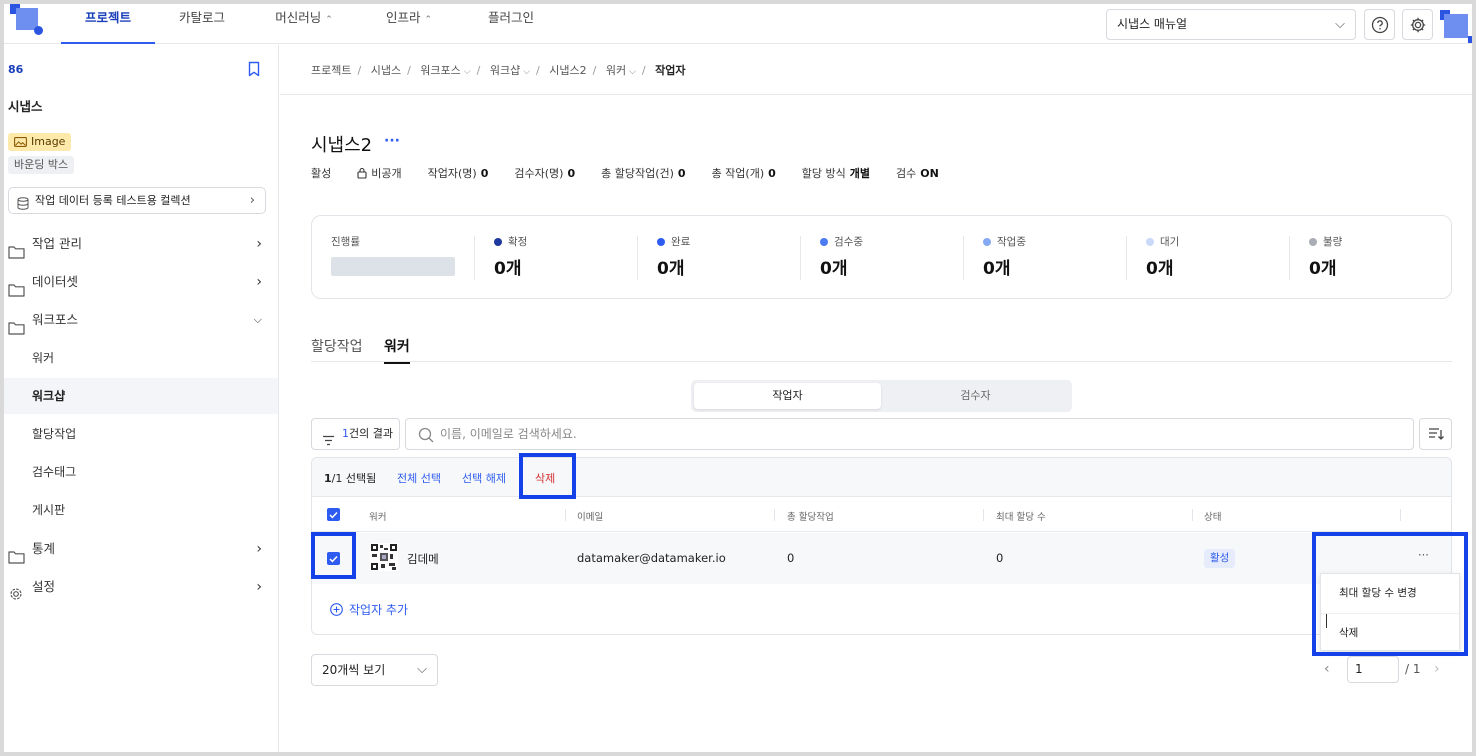 This screenshot has height=756, width=1476. Describe the element at coordinates (331, 70) in the screenshot. I see `breadcrumb-item: 프로젝트` at that location.